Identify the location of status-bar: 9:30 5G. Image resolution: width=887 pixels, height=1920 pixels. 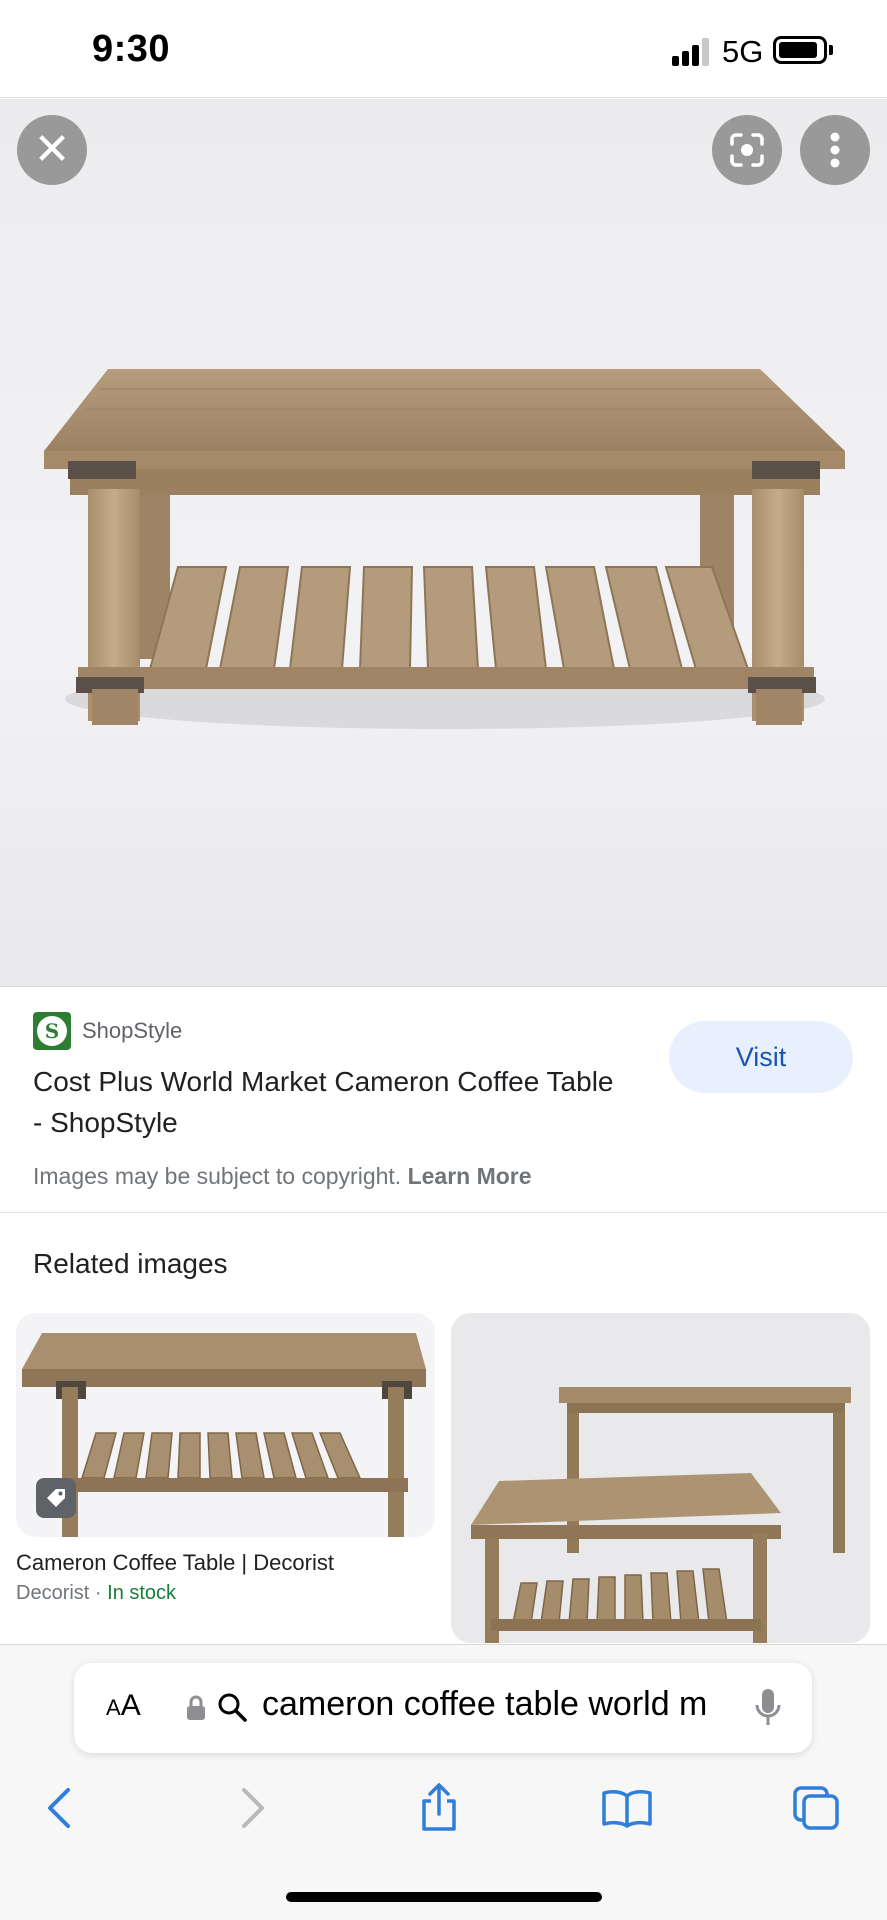
(443, 49).